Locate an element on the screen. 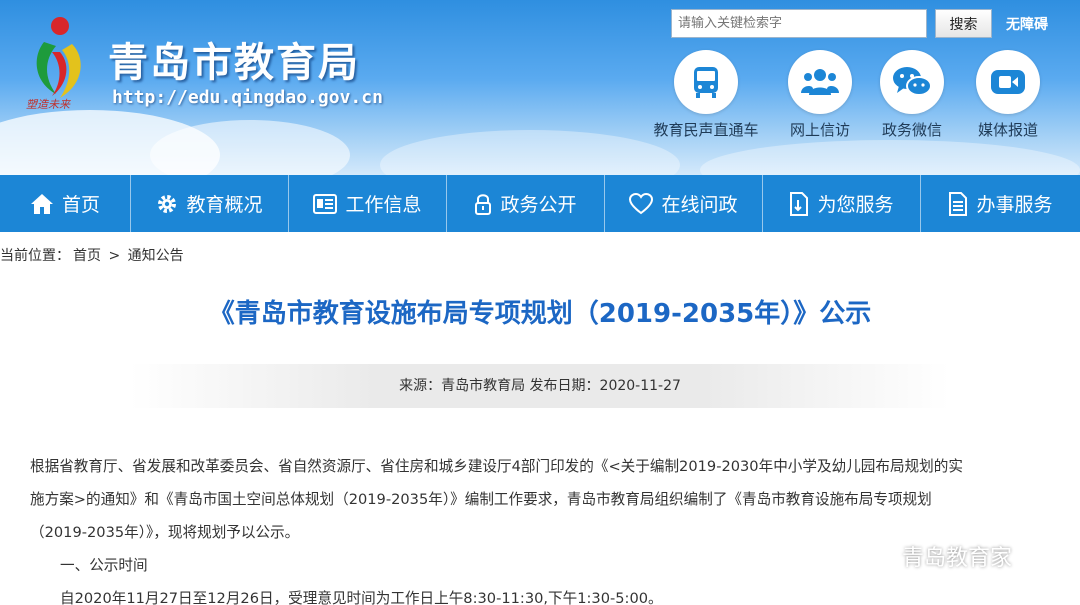 Image resolution: width=1080 pixels, height=605 pixels. heart-icon is located at coordinates (641, 203).